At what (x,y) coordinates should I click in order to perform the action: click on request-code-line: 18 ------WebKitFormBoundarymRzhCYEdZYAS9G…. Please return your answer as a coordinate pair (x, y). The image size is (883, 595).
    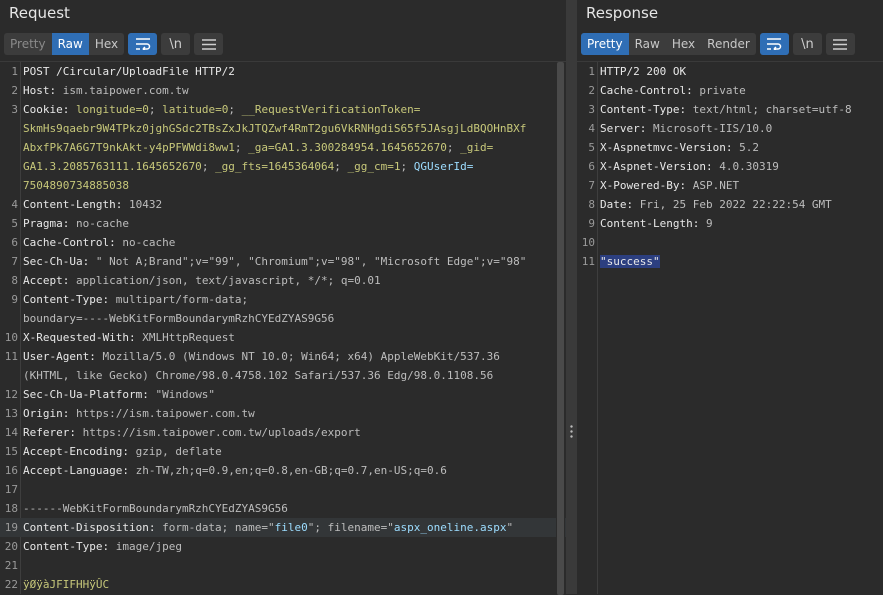
    Looking at the image, I should click on (283, 508).